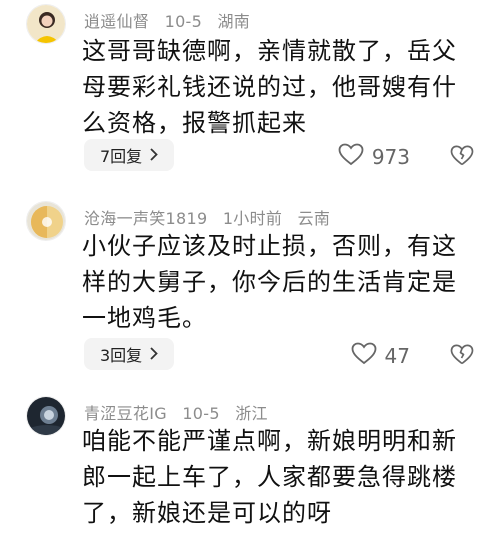 The height and width of the screenshot is (540, 500). Describe the element at coordinates (194, 123) in the screenshot. I see `comment-text-line: 么资格，报警抓起来` at that location.